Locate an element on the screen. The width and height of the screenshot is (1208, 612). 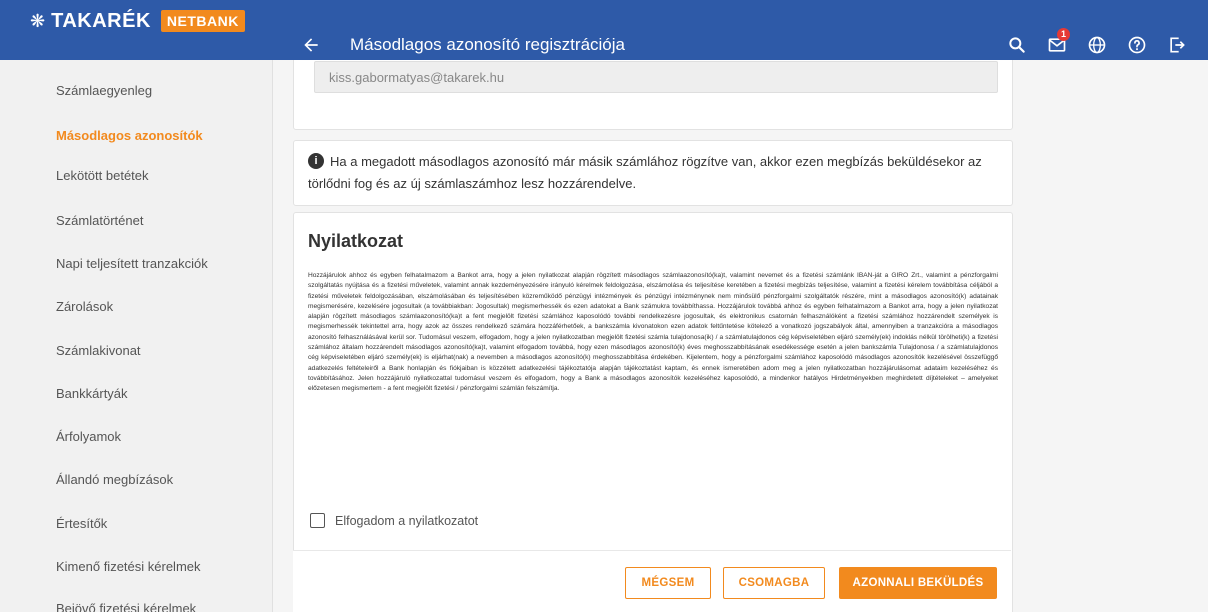
help-icon is located at coordinates (1137, 45).